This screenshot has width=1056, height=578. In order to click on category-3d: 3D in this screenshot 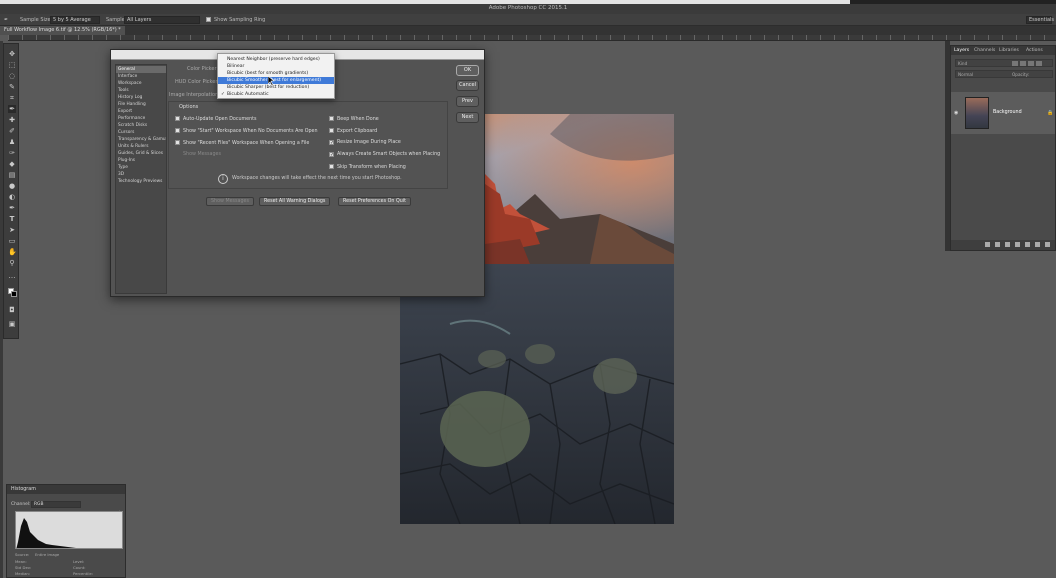, I will do `click(141, 174)`.